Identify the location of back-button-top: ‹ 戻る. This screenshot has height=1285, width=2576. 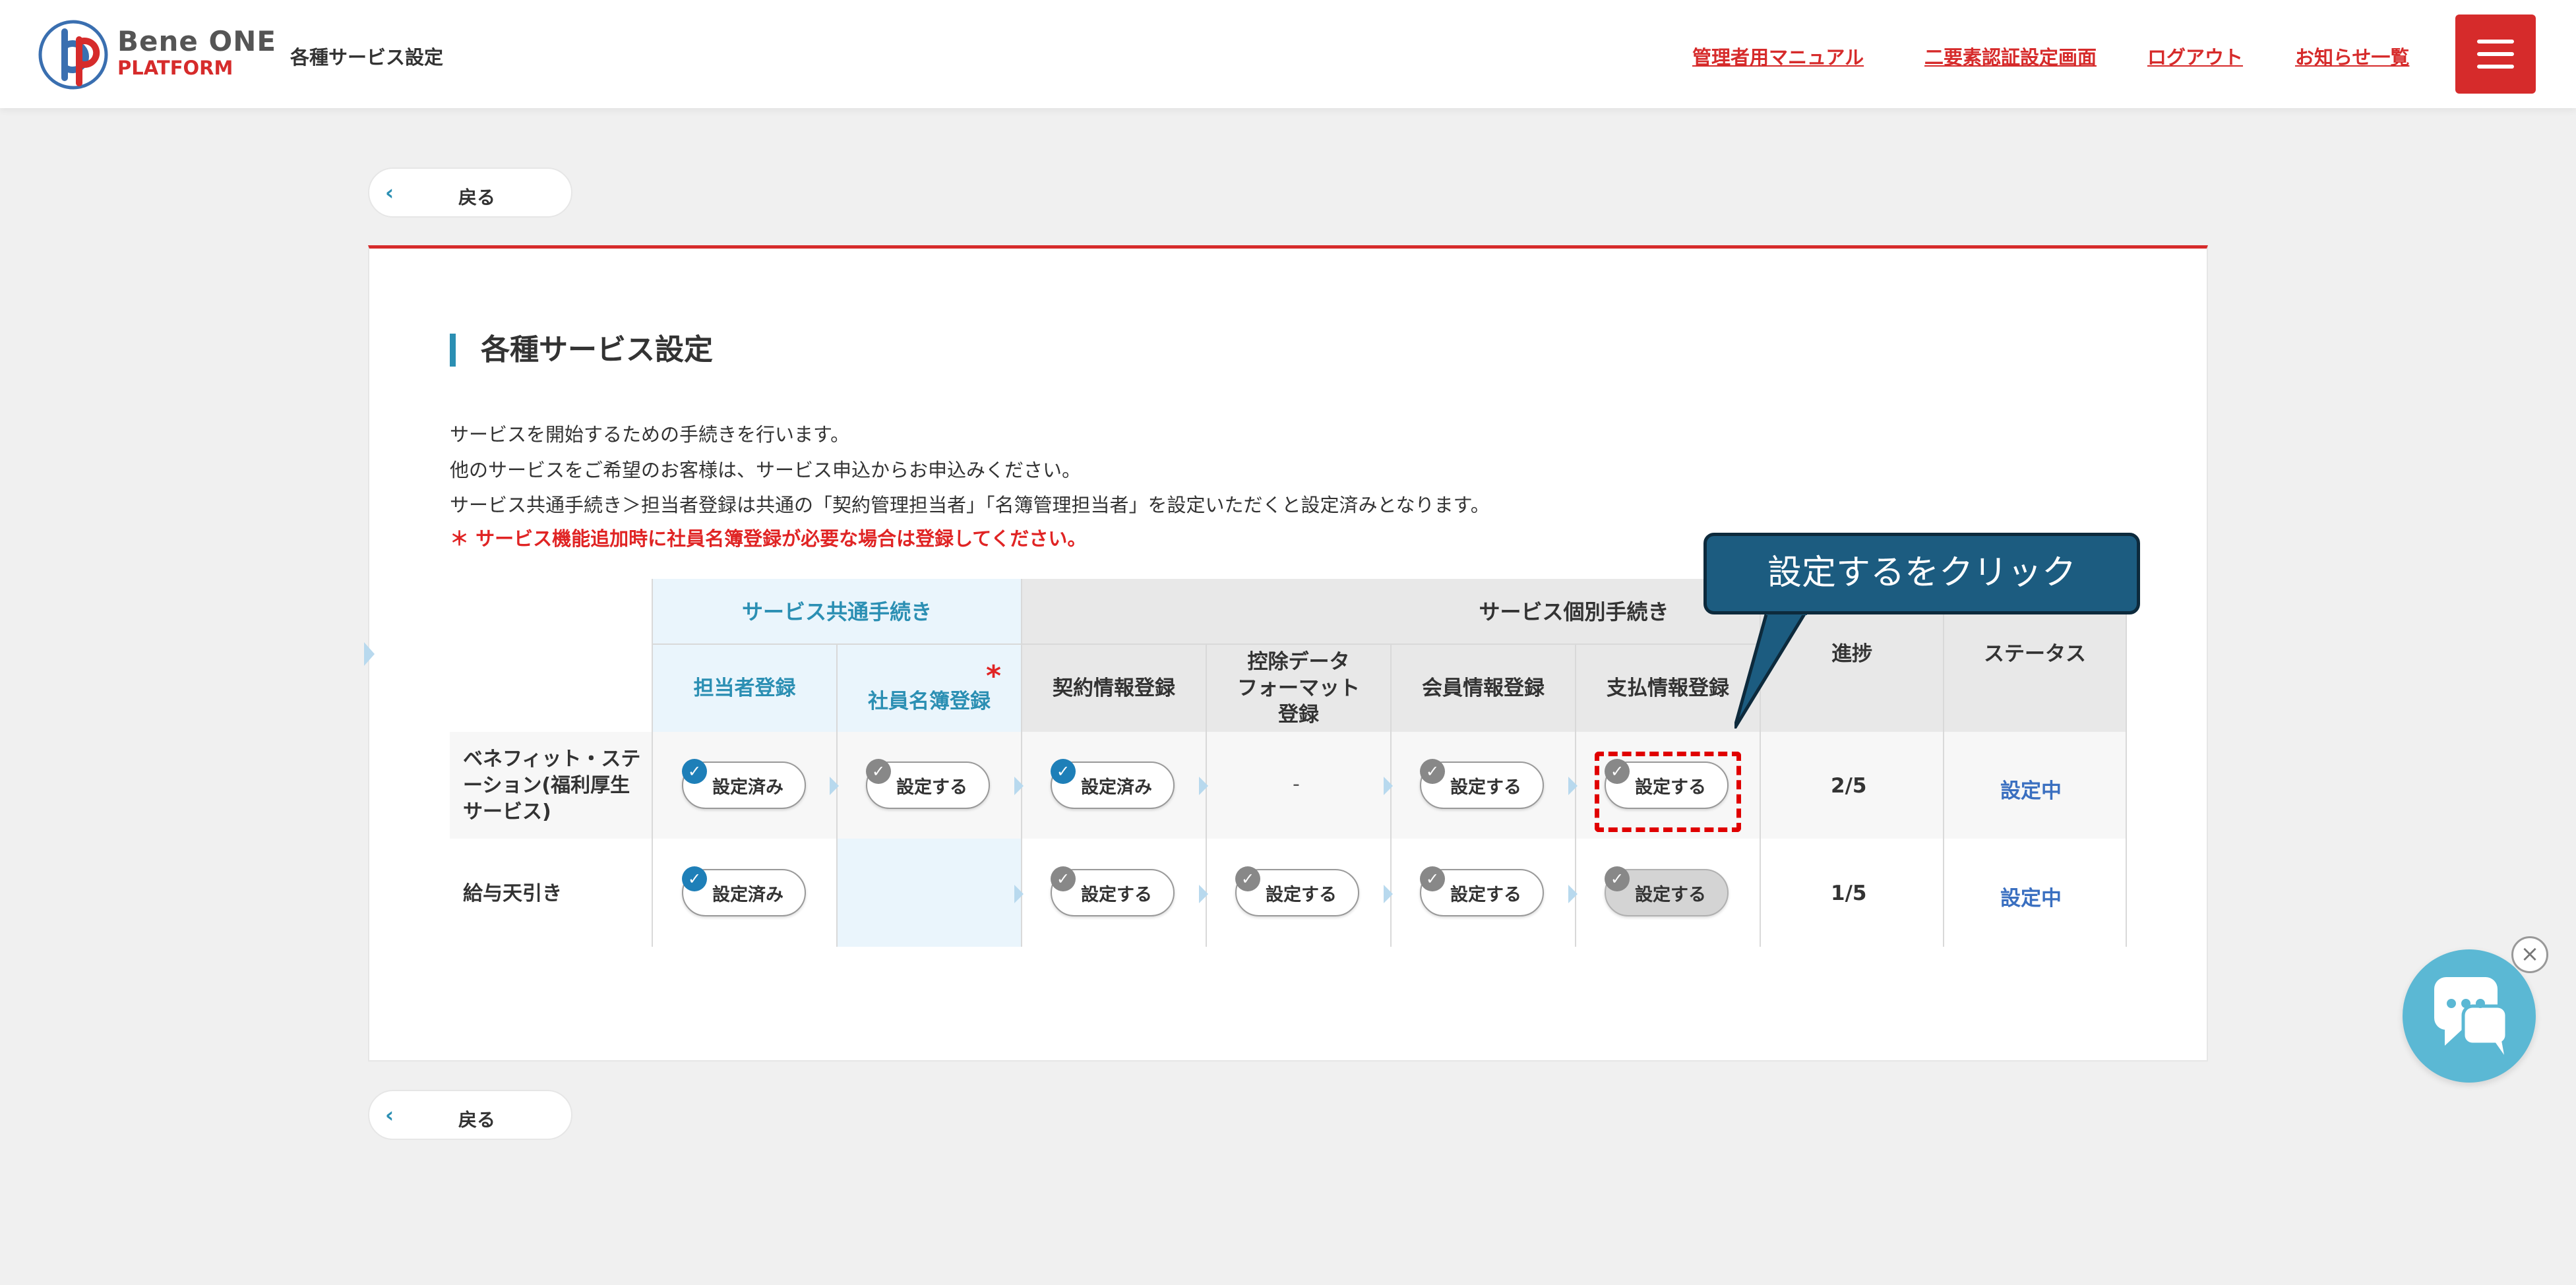
(470, 192).